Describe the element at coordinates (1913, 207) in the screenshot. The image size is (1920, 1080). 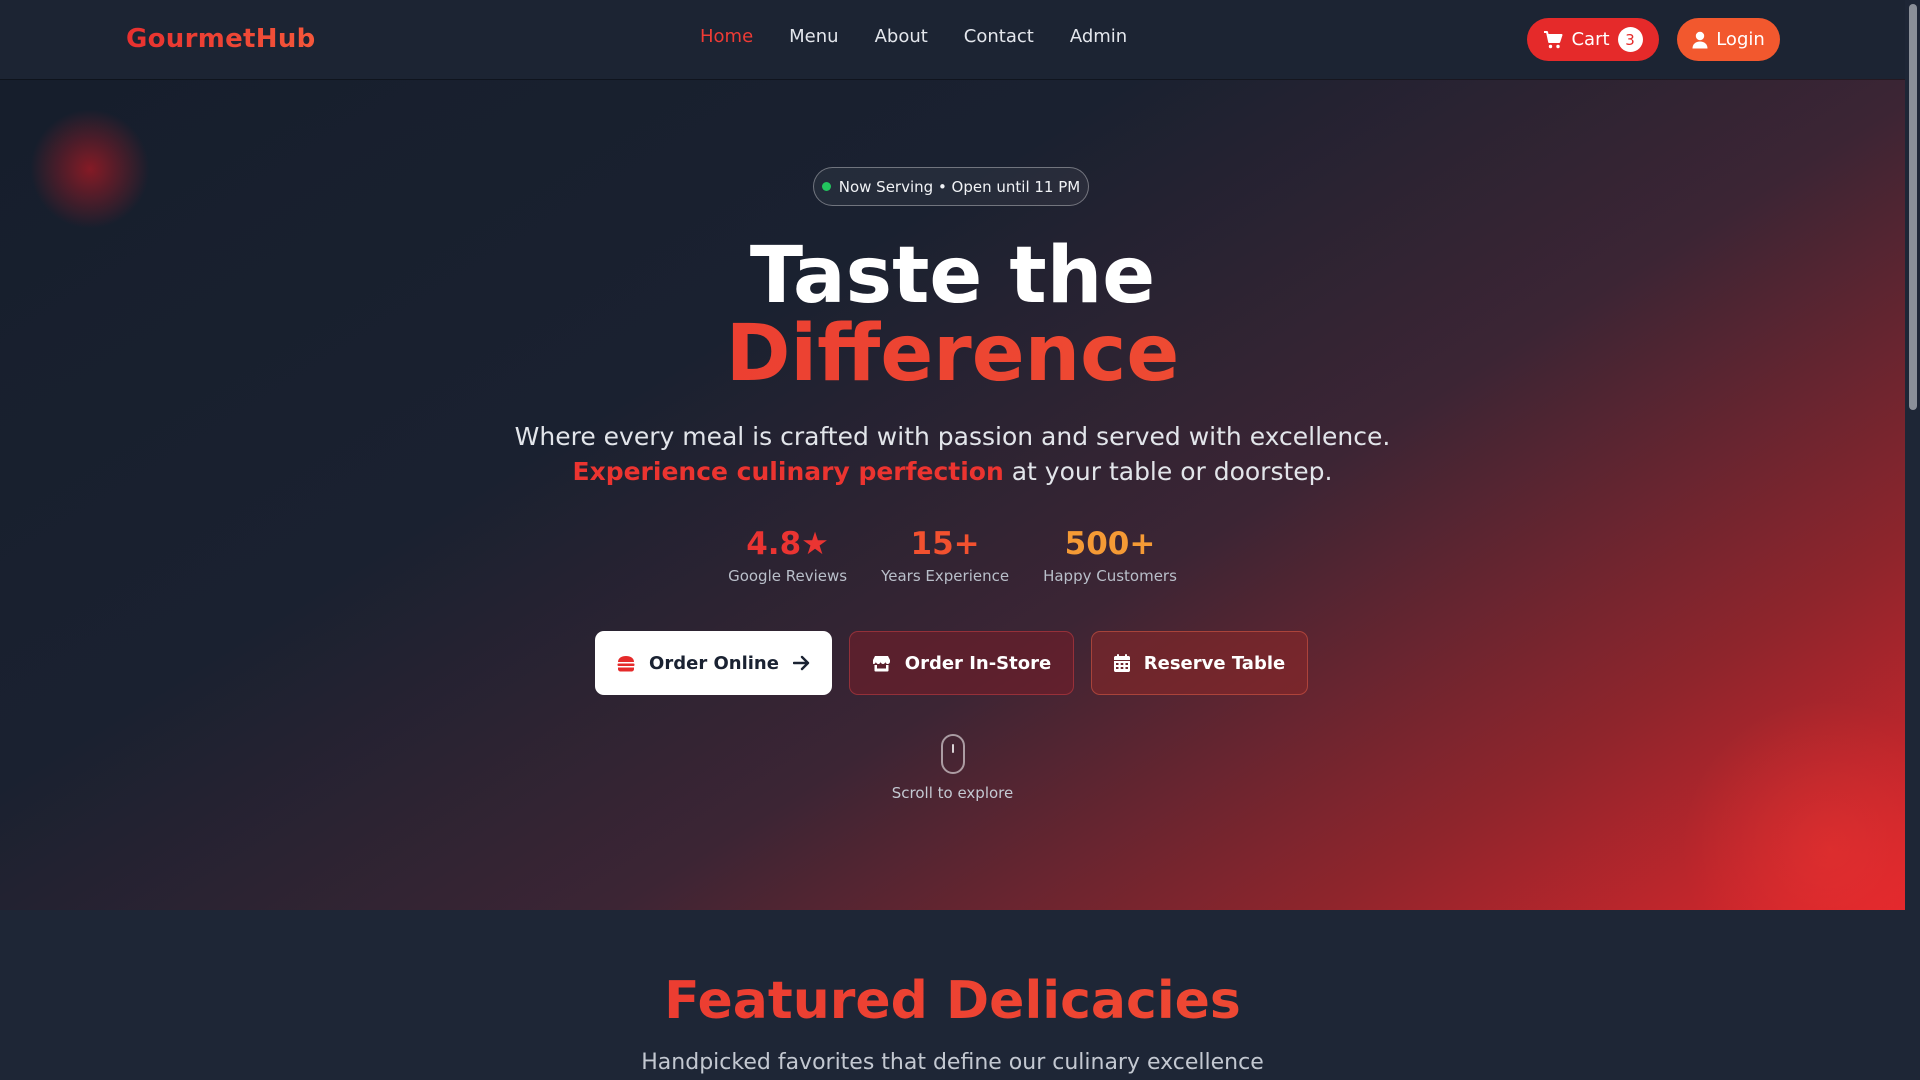
I see `scrollbar-thumb` at that location.